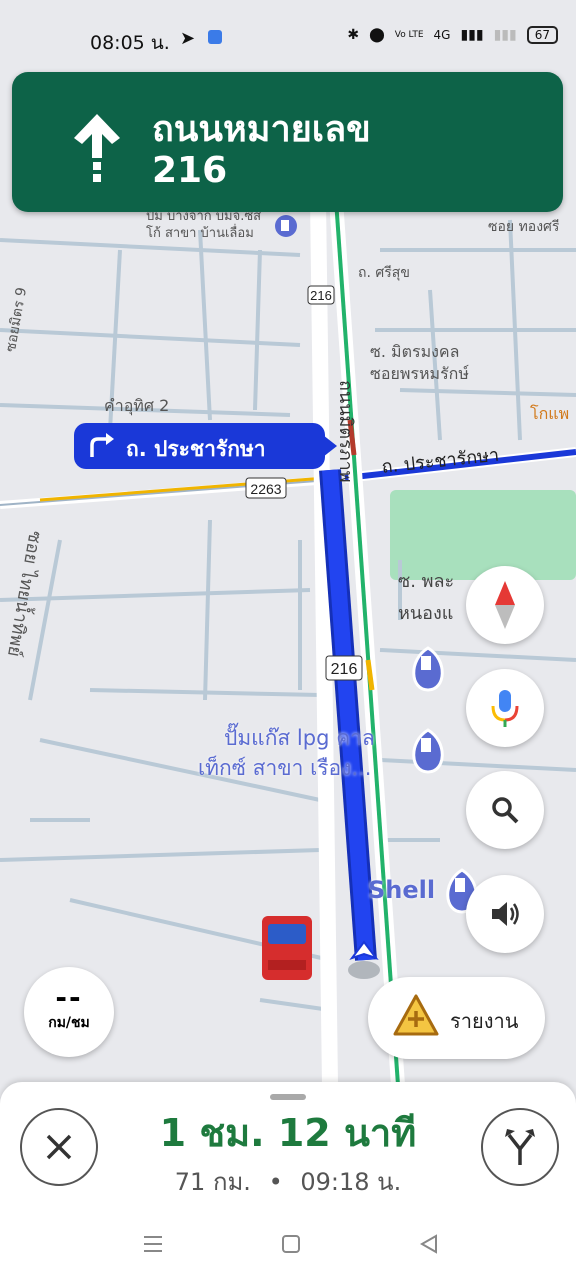  I want to click on bluetooth-icon: ✱, so click(353, 35).